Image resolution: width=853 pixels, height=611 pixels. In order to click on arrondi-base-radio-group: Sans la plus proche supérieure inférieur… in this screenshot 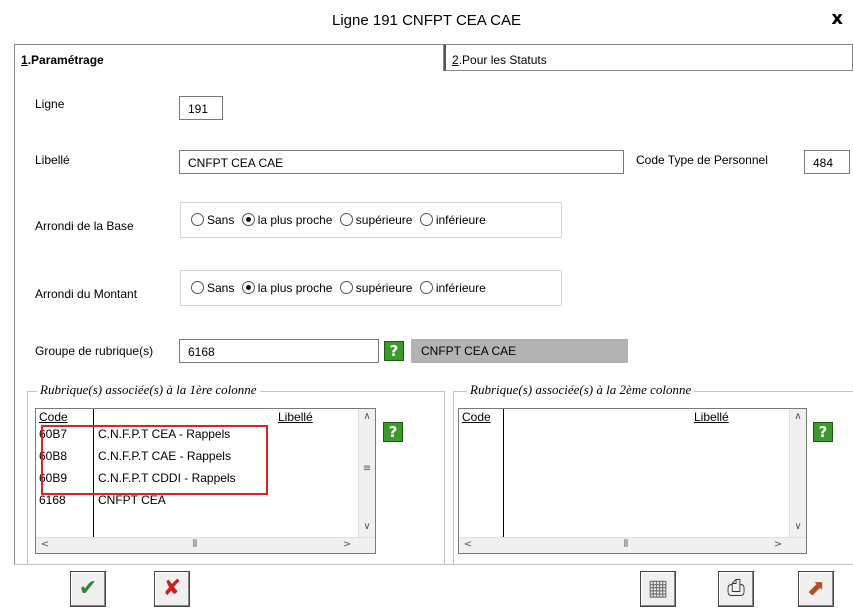, I will do `click(371, 220)`.